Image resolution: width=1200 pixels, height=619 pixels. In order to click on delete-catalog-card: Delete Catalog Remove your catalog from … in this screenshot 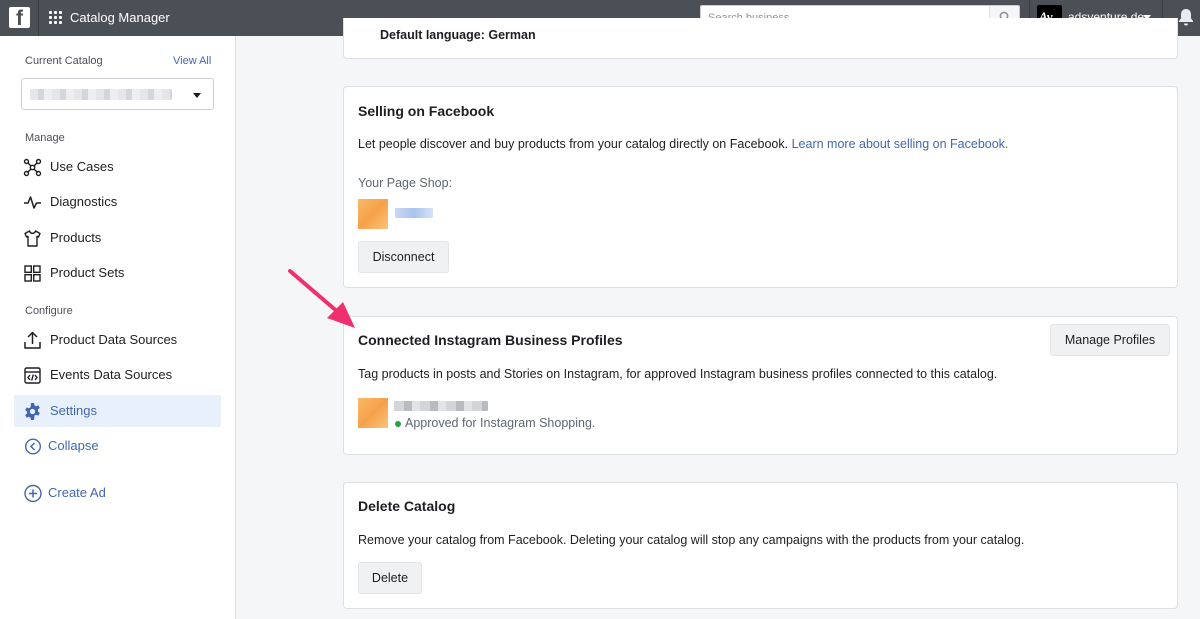, I will do `click(760, 545)`.